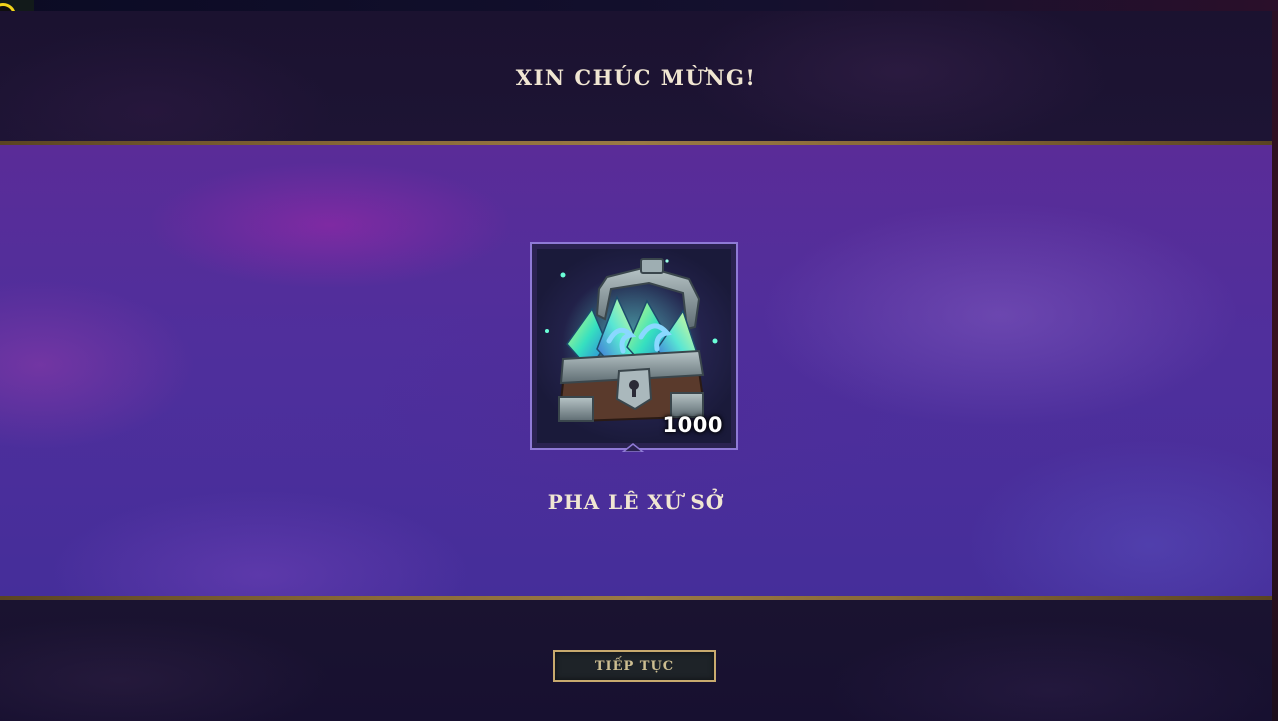  Describe the element at coordinates (1275, 366) in the screenshot. I see `right-edge` at that location.